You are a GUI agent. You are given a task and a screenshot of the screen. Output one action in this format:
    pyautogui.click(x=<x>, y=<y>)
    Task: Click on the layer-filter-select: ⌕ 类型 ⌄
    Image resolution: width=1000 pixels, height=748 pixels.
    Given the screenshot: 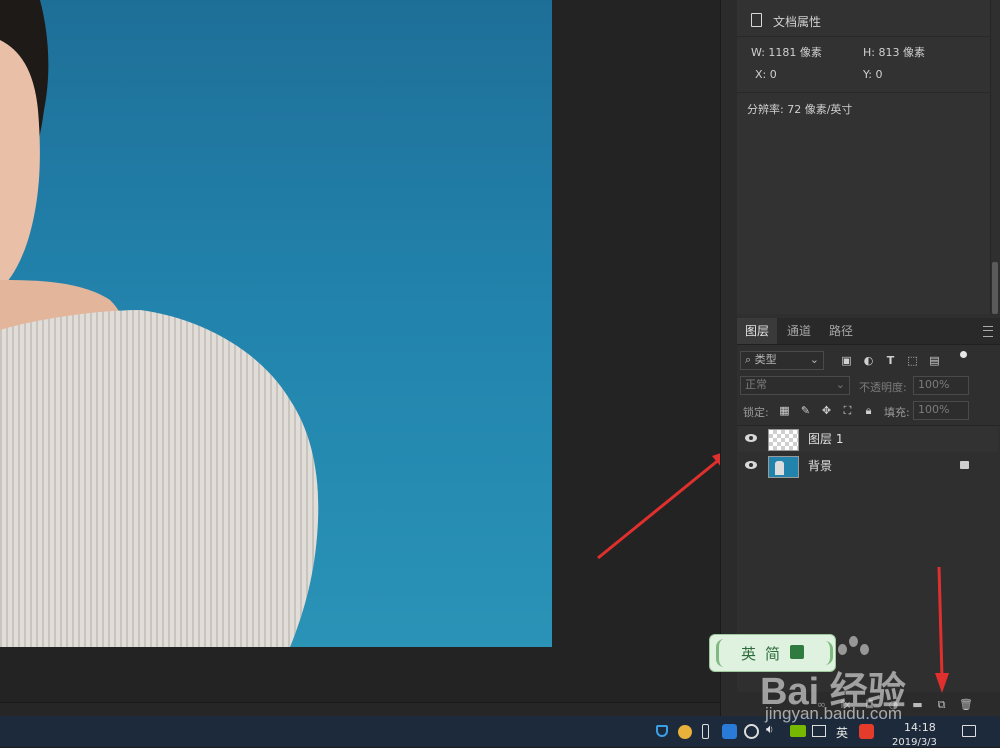 What is the action you would take?
    pyautogui.click(x=782, y=360)
    